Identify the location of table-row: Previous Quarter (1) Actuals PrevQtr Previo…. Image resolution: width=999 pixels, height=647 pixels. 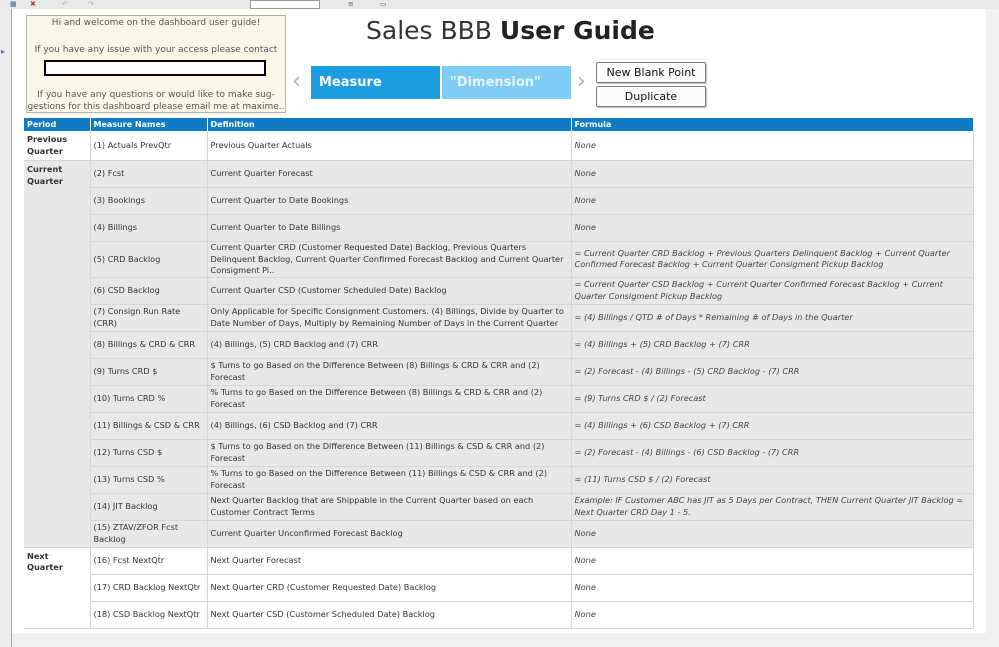
(499, 146).